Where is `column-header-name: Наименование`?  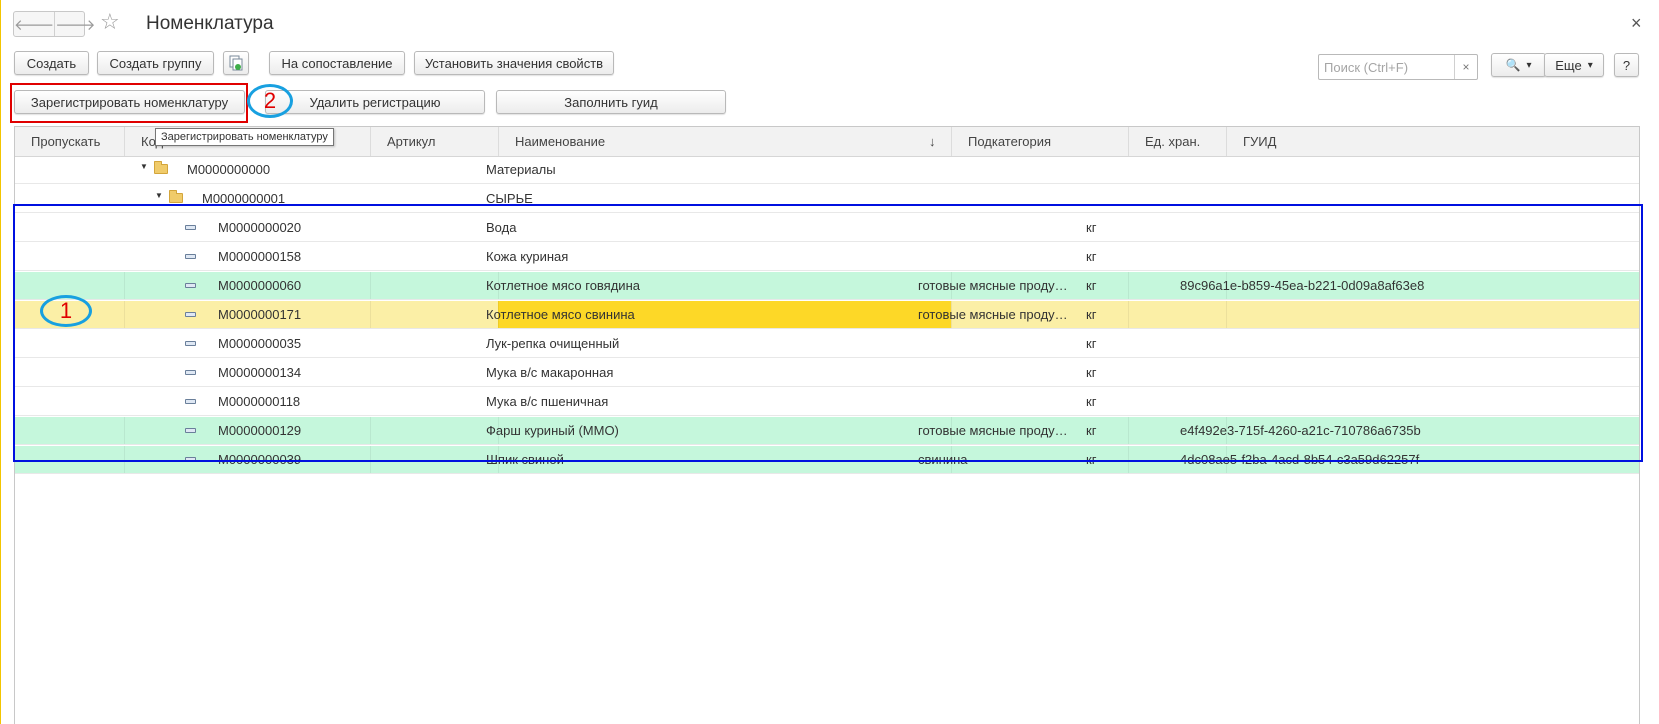 column-header-name: Наименование is located at coordinates (724, 141).